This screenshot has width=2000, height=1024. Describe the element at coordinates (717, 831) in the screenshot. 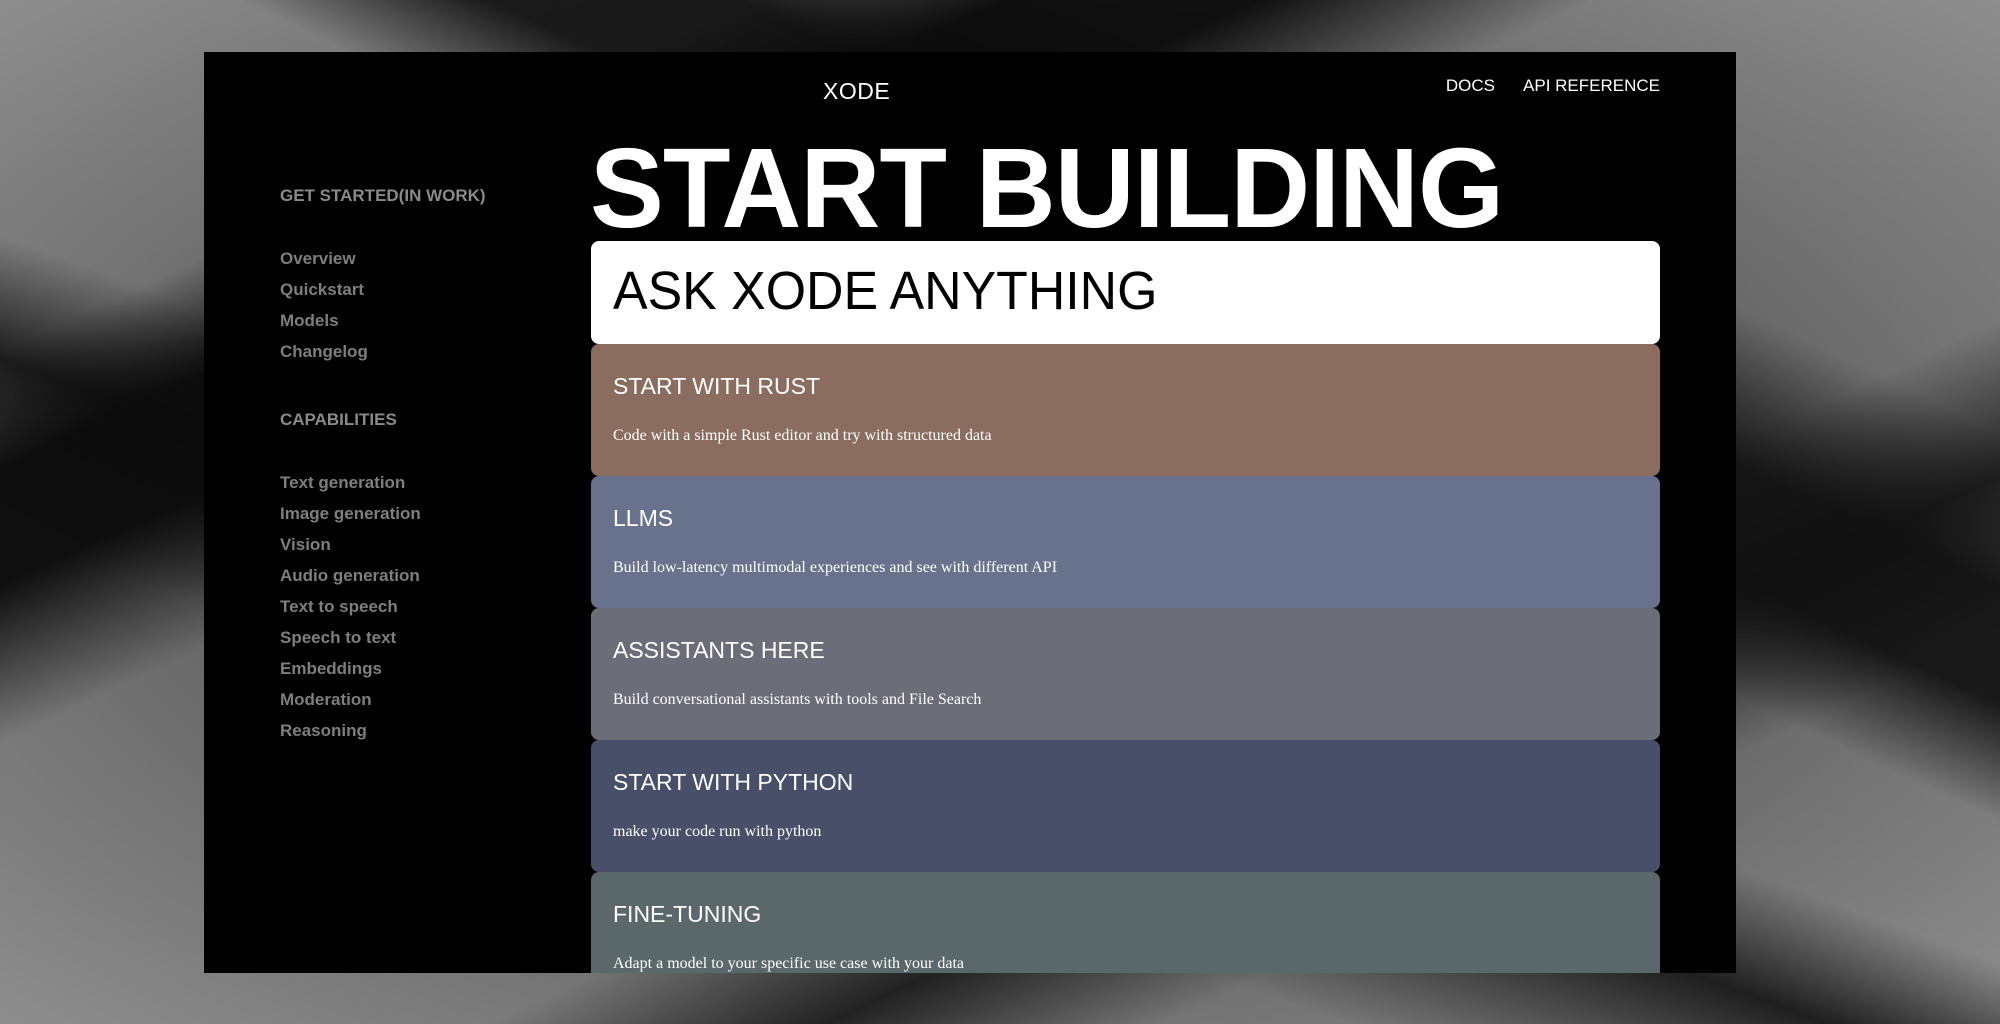

I see `card-description: make your code run with python` at that location.